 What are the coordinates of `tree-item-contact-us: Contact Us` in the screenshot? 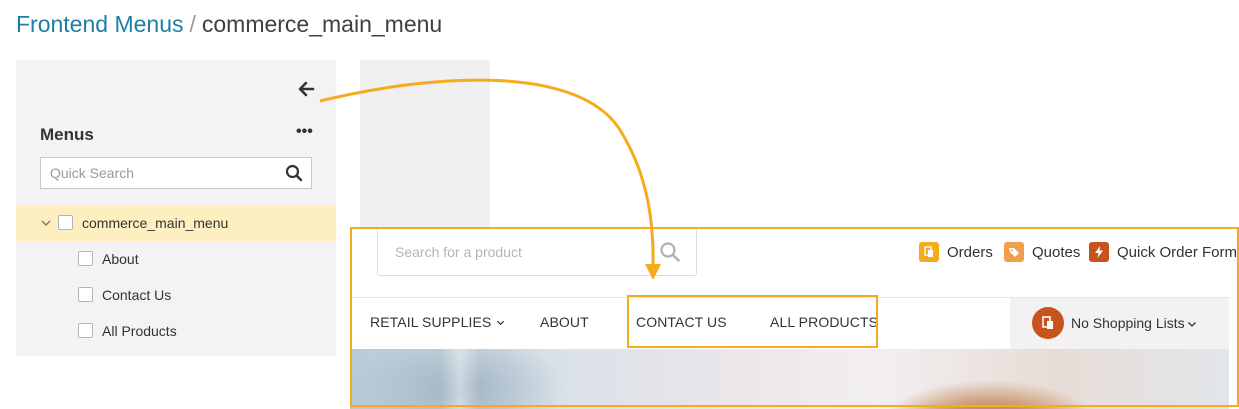 It's located at (176, 295).